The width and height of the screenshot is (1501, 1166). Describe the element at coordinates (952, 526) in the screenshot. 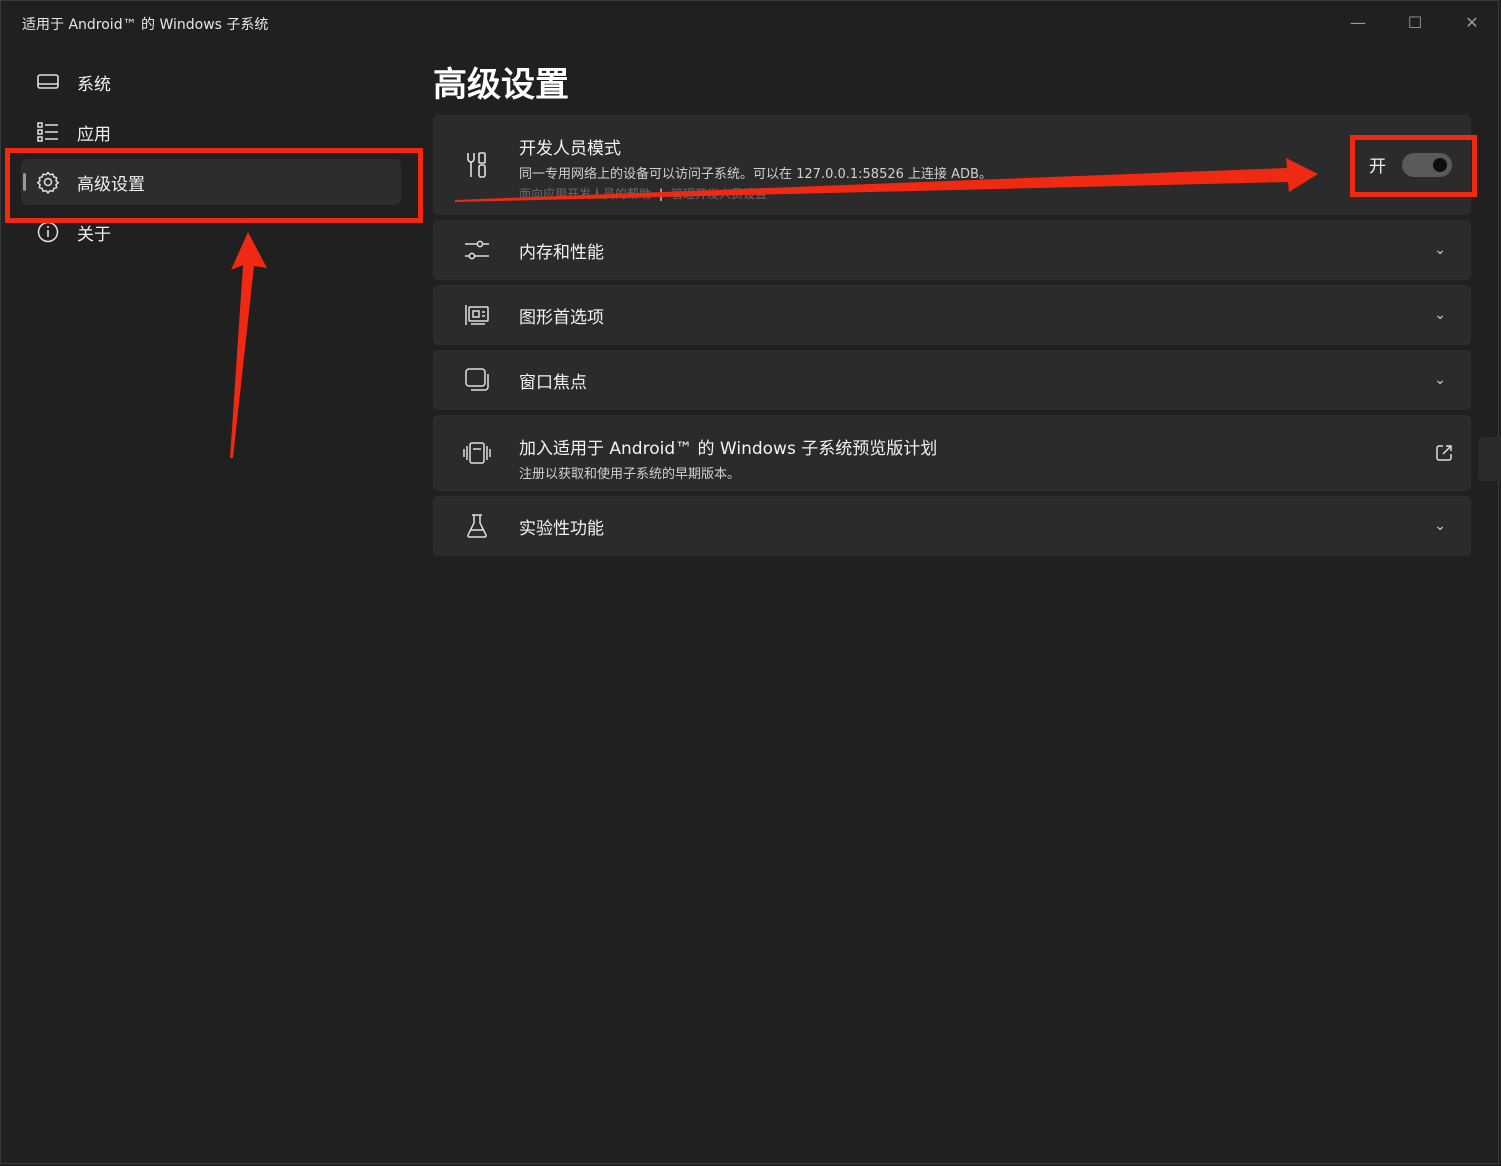

I see `experimental-features-card: 实验性功能 ⌄` at that location.